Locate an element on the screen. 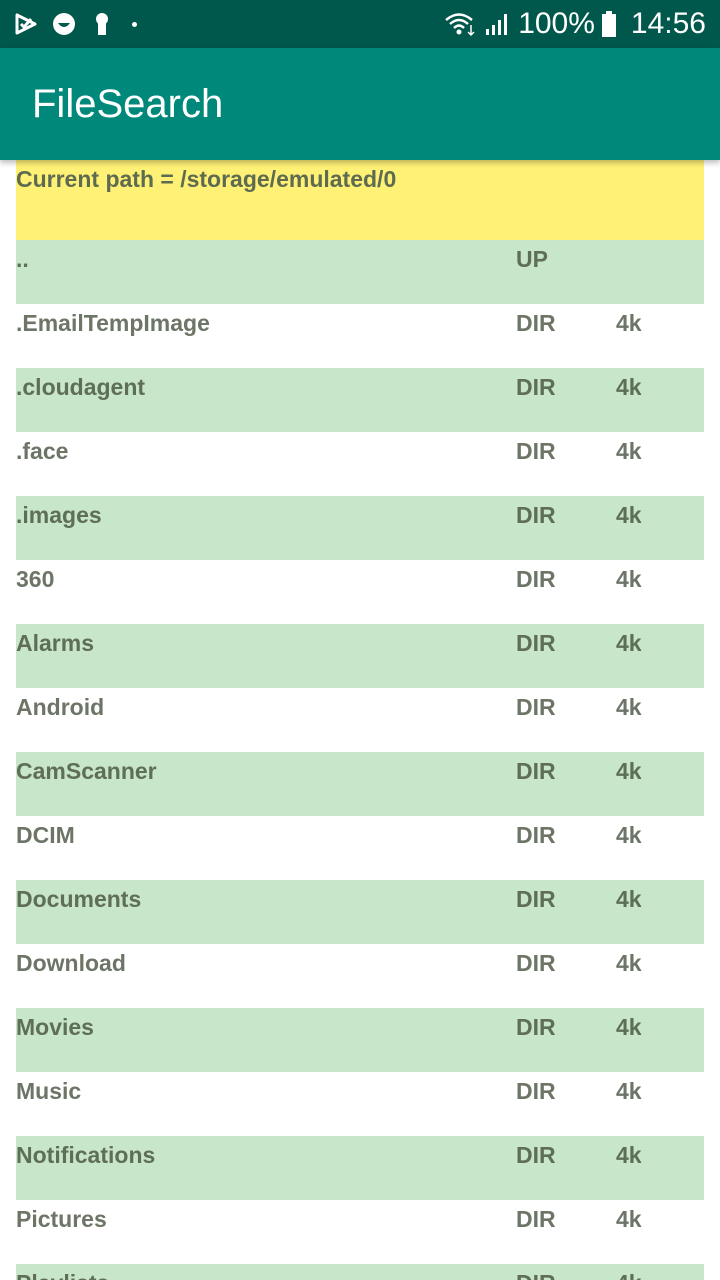  status-bar-notifications is located at coordinates (68, 24).